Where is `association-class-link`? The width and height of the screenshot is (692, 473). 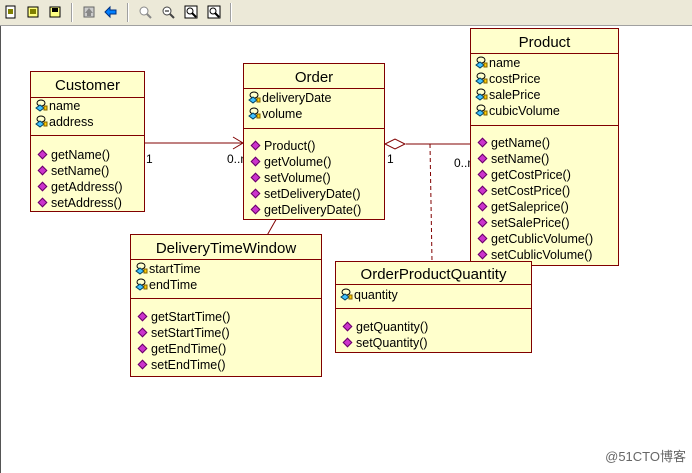
association-class-link is located at coordinates (431, 202).